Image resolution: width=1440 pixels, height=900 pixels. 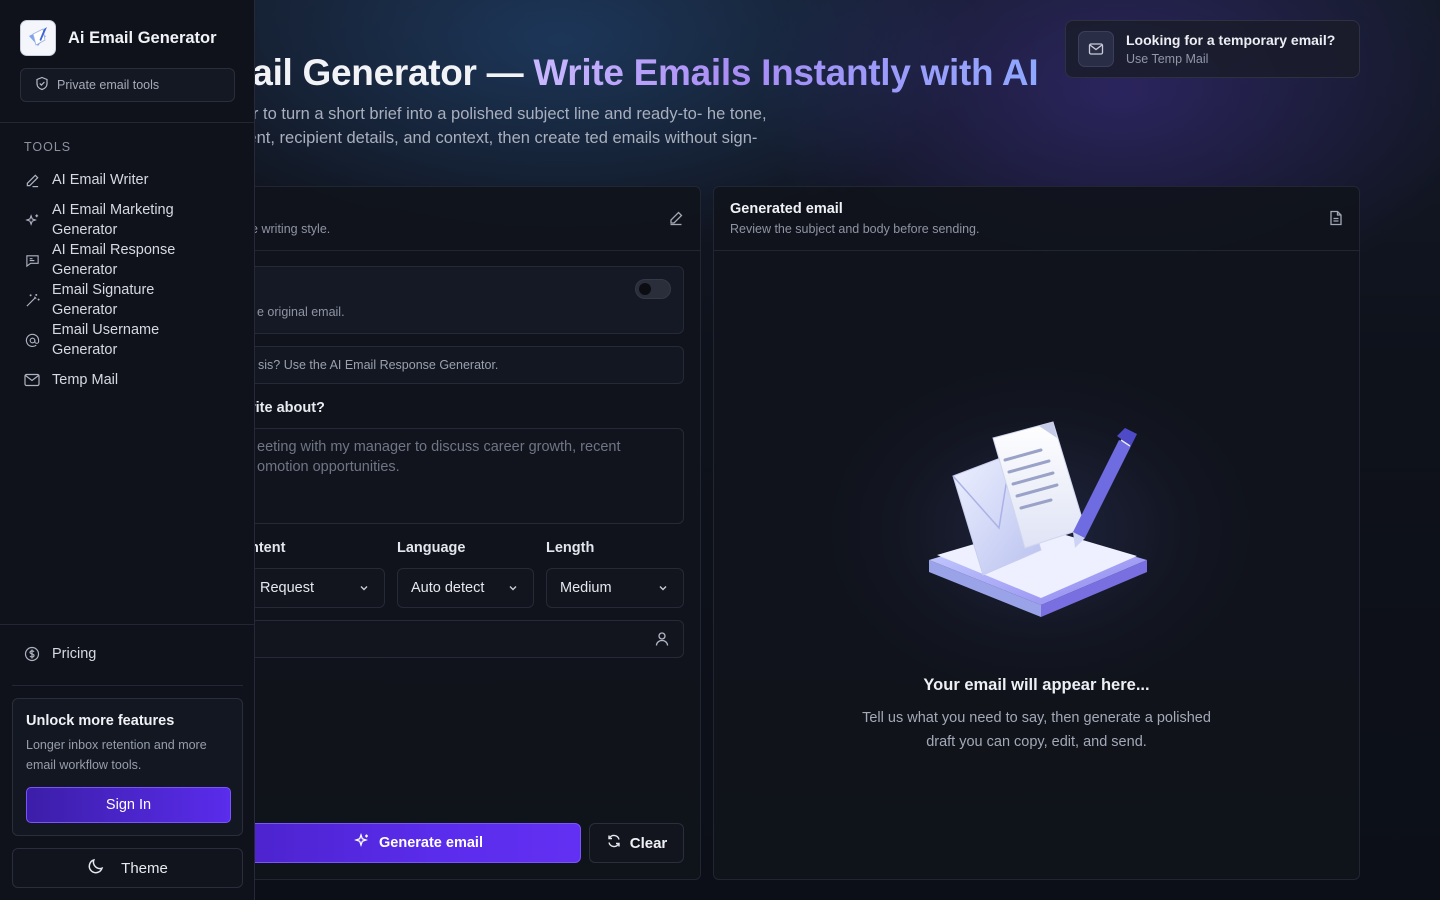 I want to click on temp-mail-banner-subtitle: Use Temp Mail, so click(x=1167, y=59).